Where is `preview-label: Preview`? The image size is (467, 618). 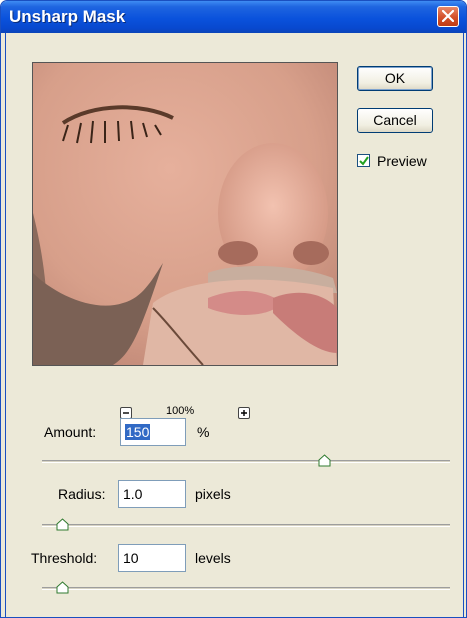
preview-label: Preview is located at coordinates (402, 161).